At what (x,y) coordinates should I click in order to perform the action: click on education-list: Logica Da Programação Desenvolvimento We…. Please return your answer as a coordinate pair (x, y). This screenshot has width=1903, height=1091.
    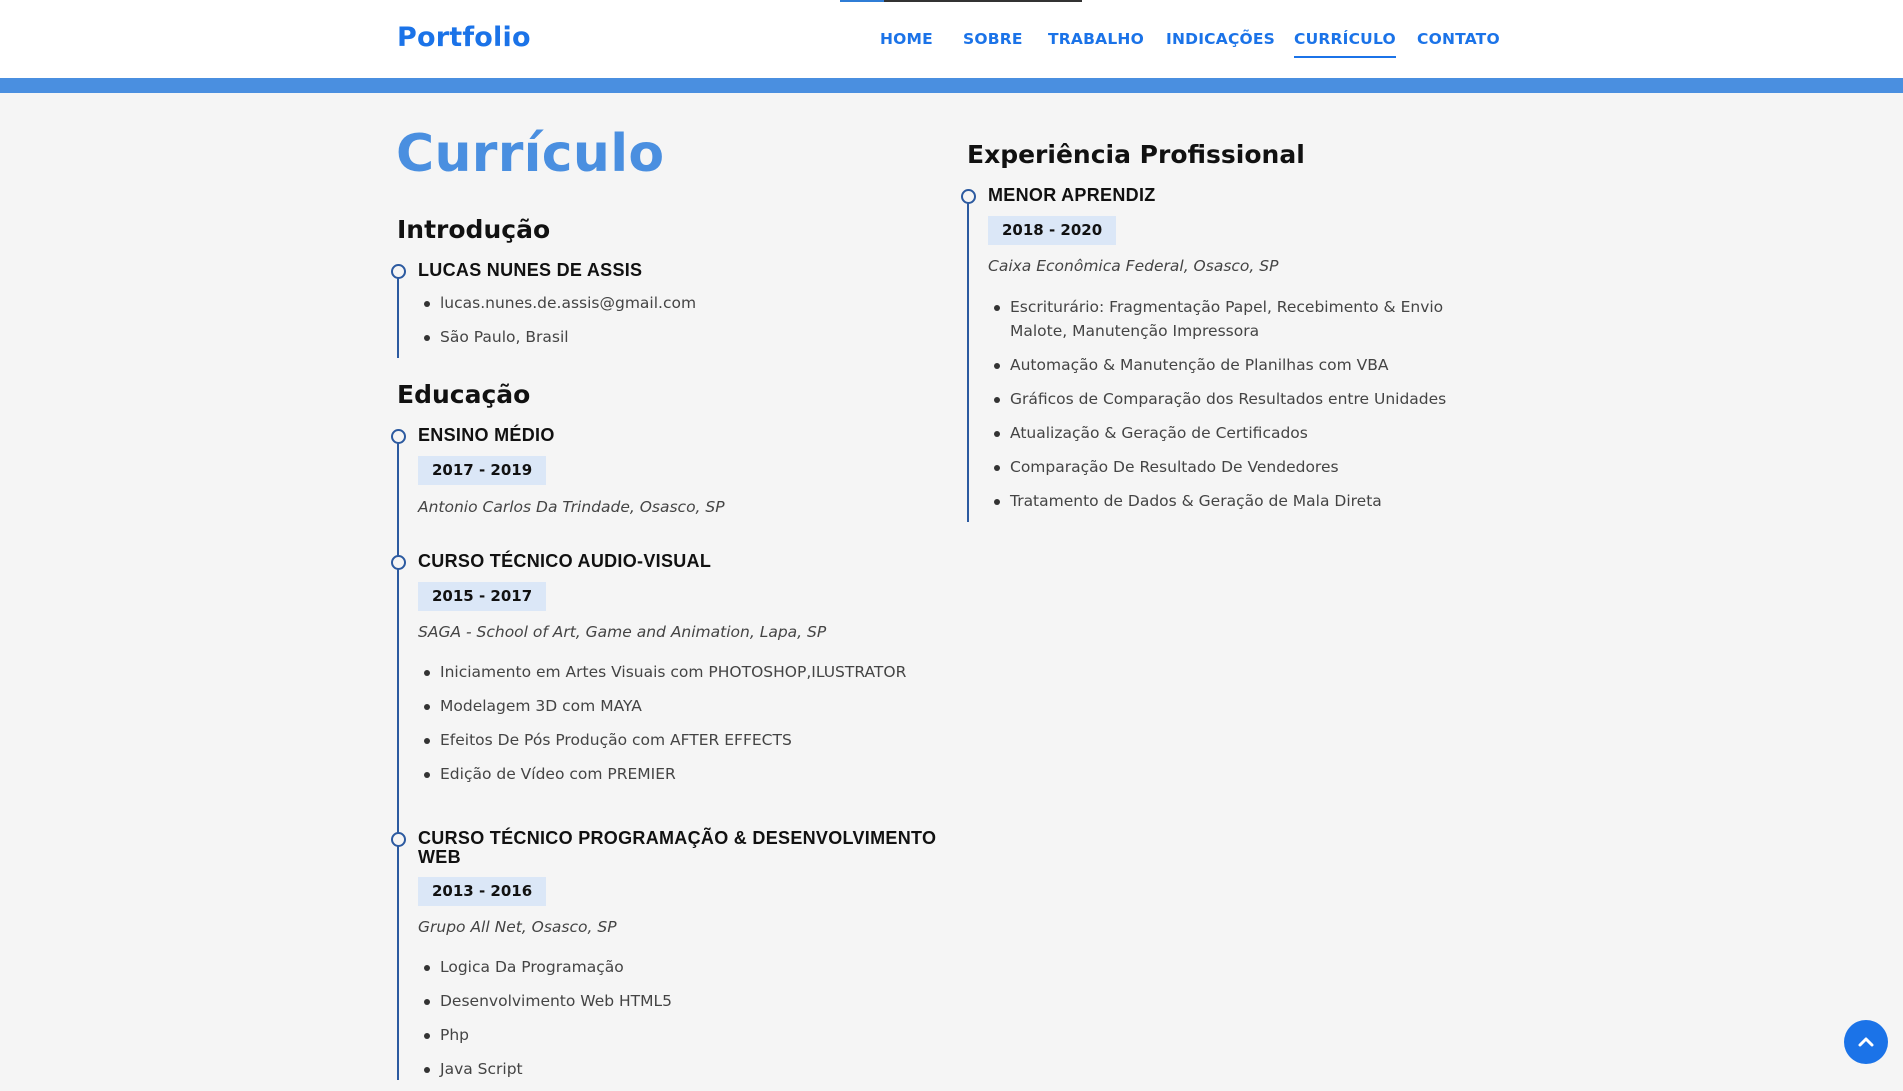
    Looking at the image, I should click on (680, 1023).